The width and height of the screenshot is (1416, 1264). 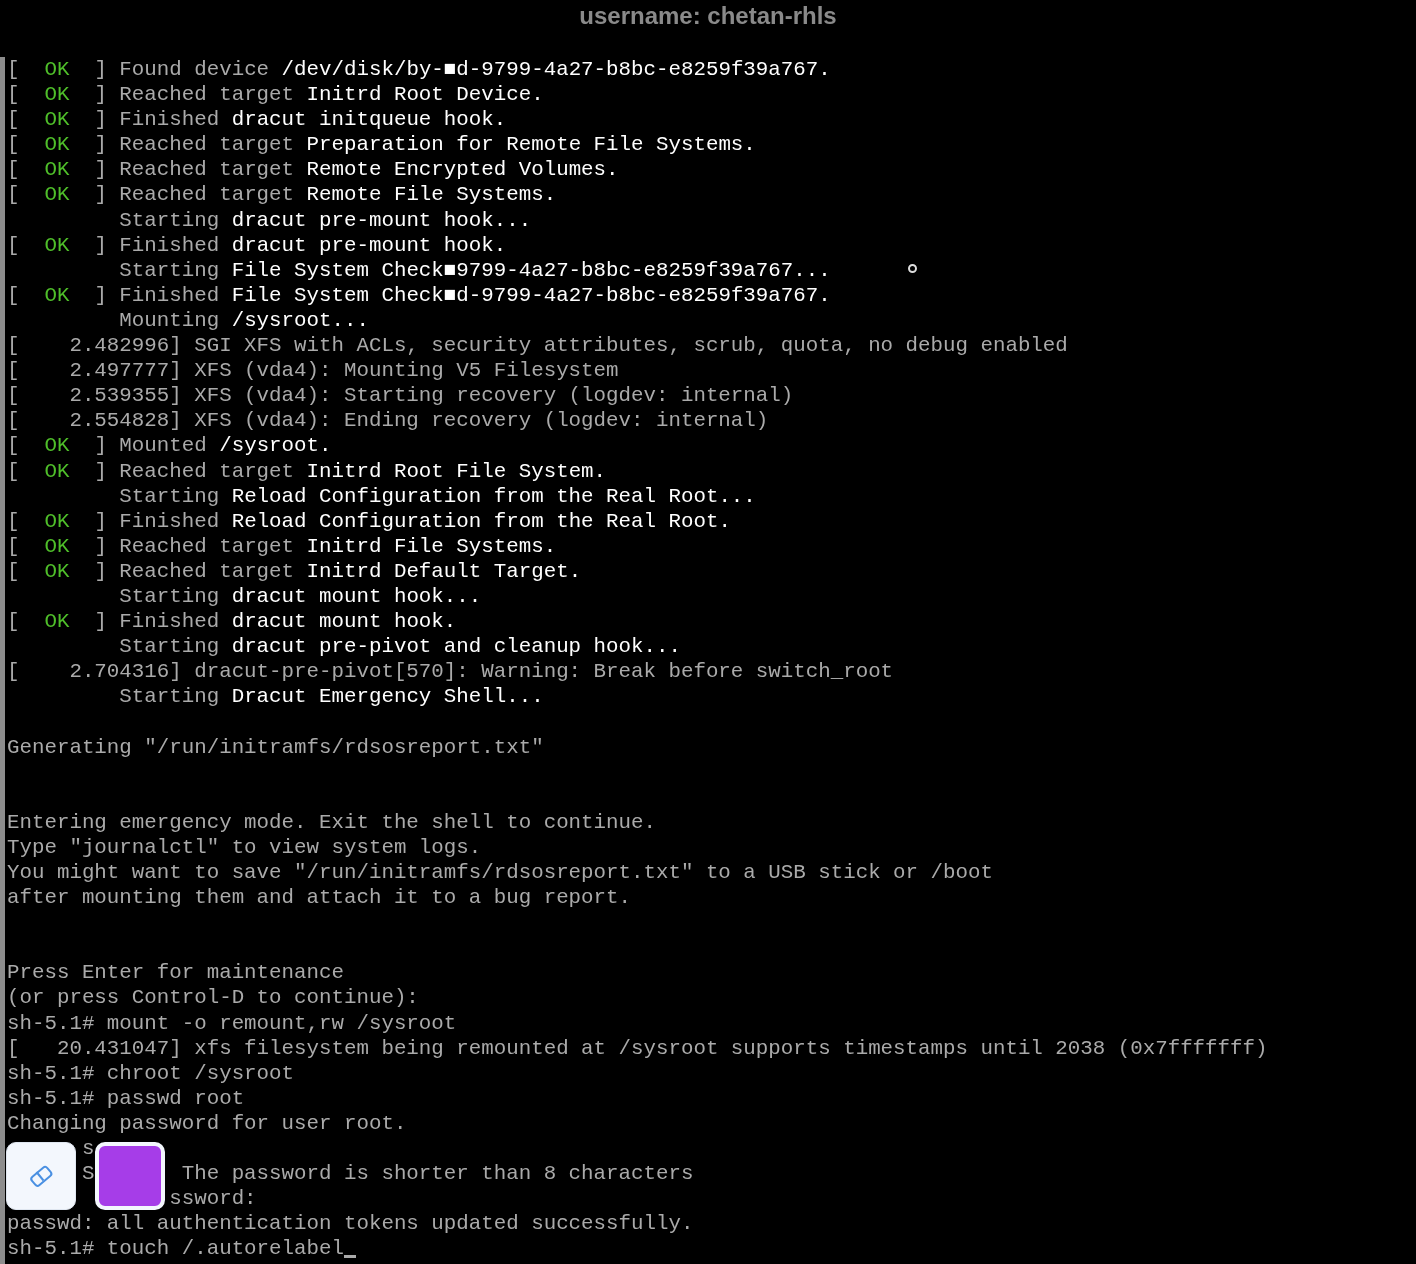 I want to click on console-line: [ 20.431047] xfs filesystem being remounted at /sysroot supports timestamps until 2038 (0x7fffffff), so click(x=637, y=1048).